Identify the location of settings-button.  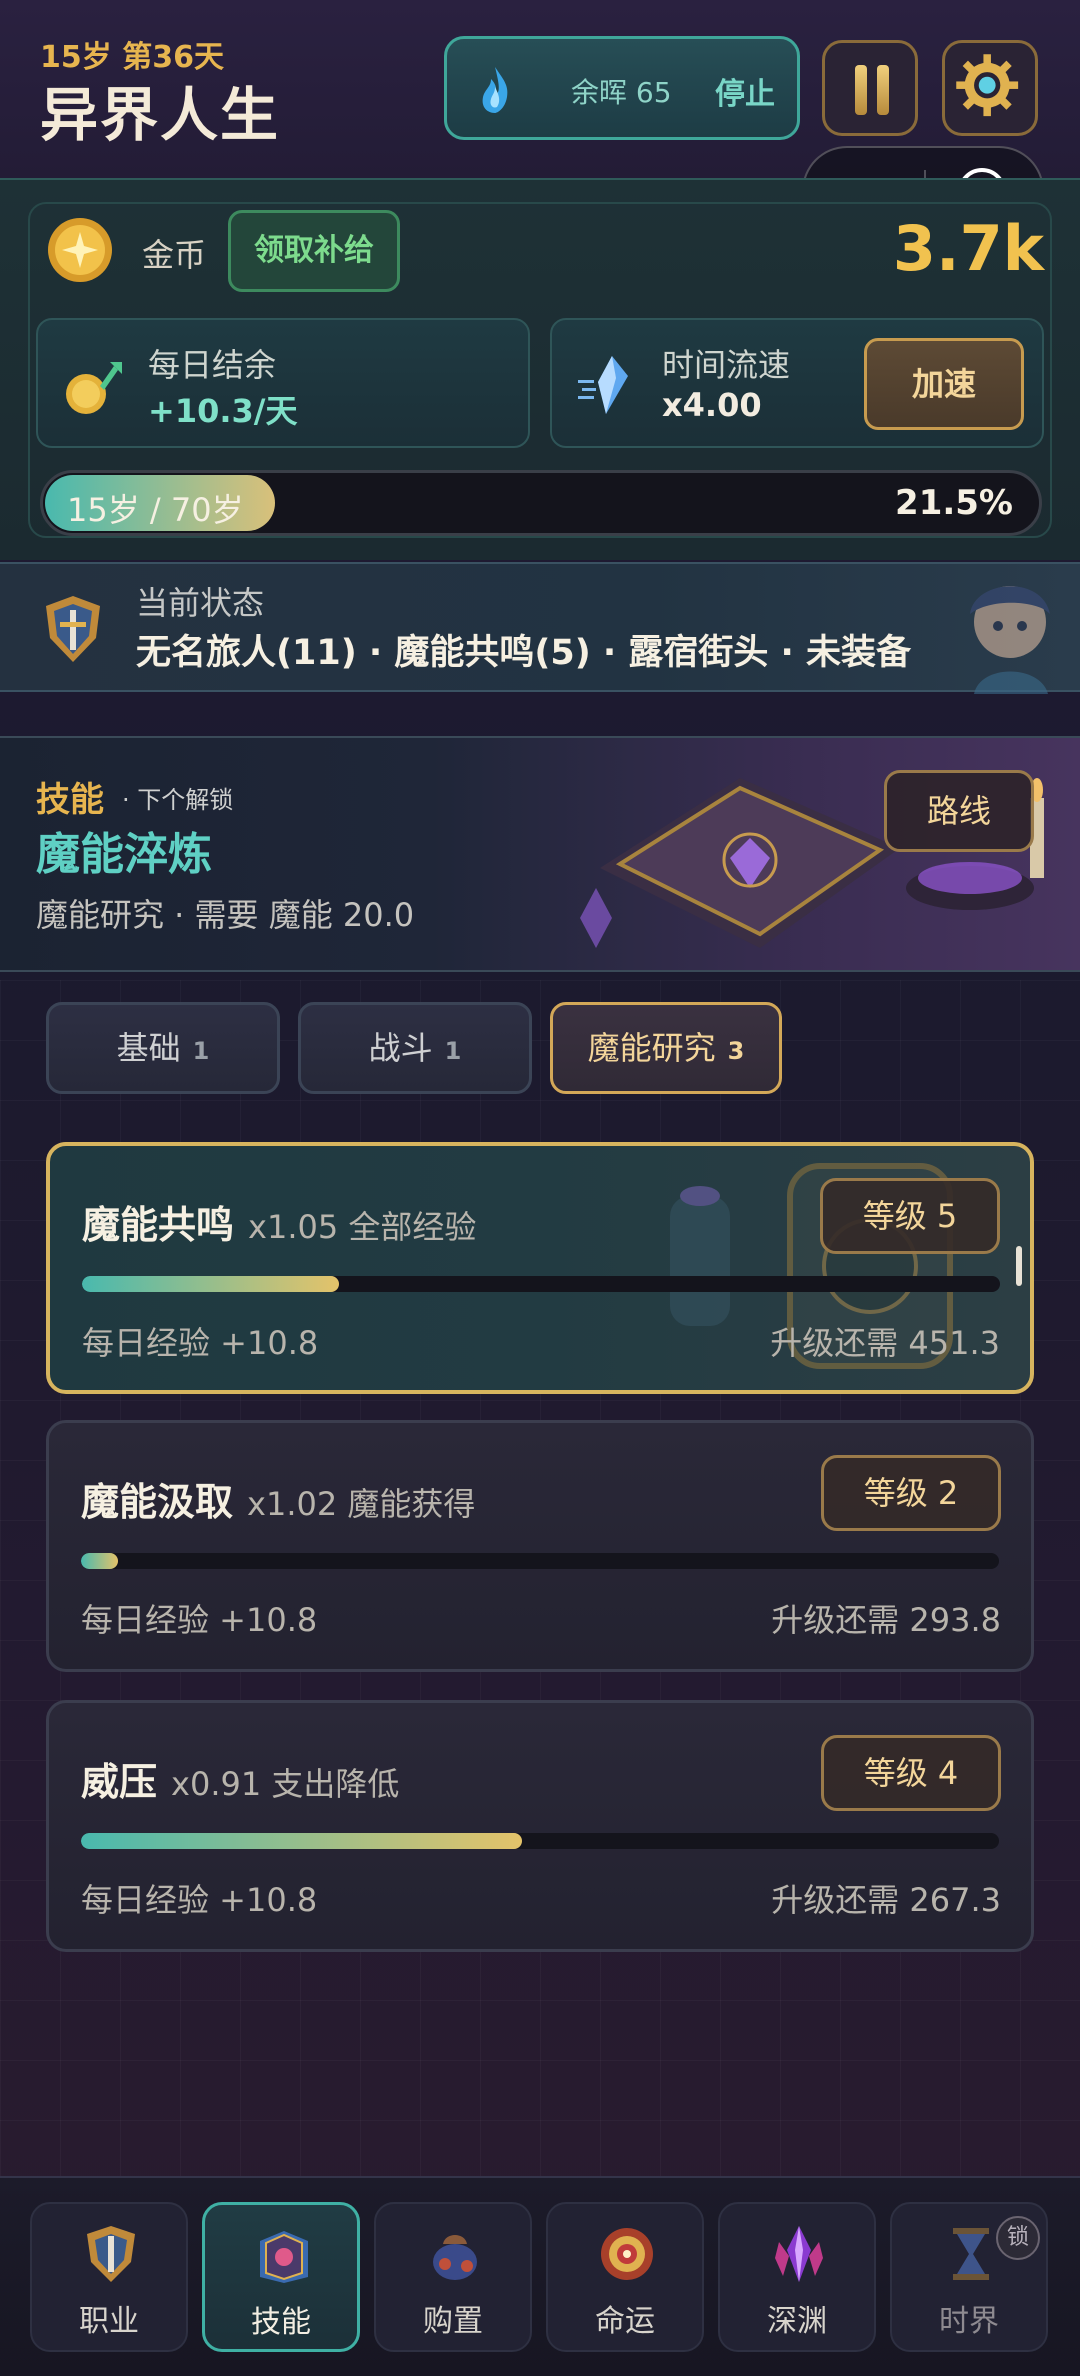
(990, 88).